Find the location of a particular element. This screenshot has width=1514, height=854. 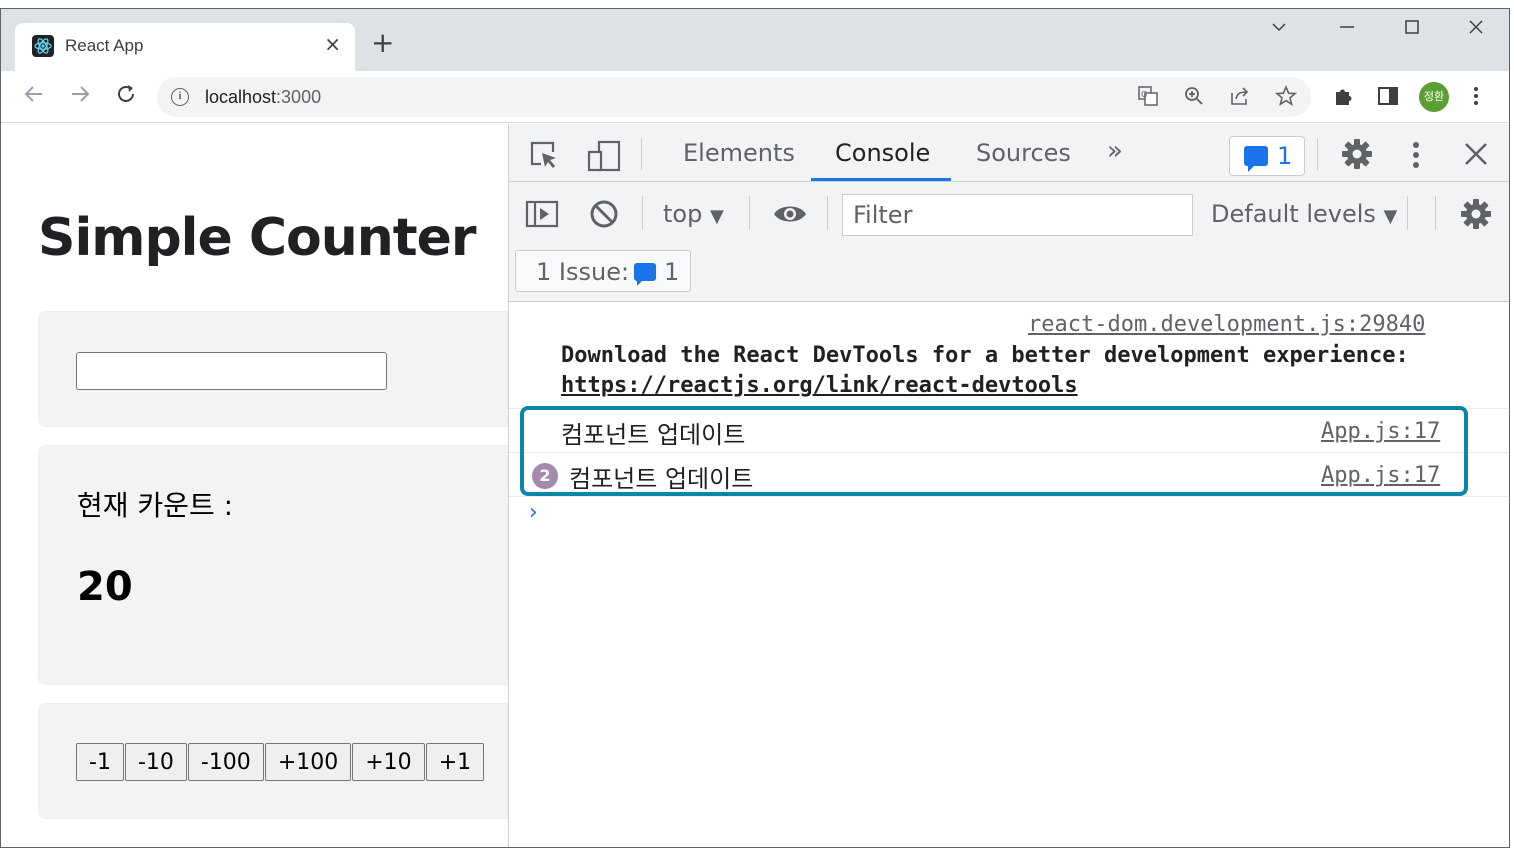

tab-console: Console is located at coordinates (882, 153).